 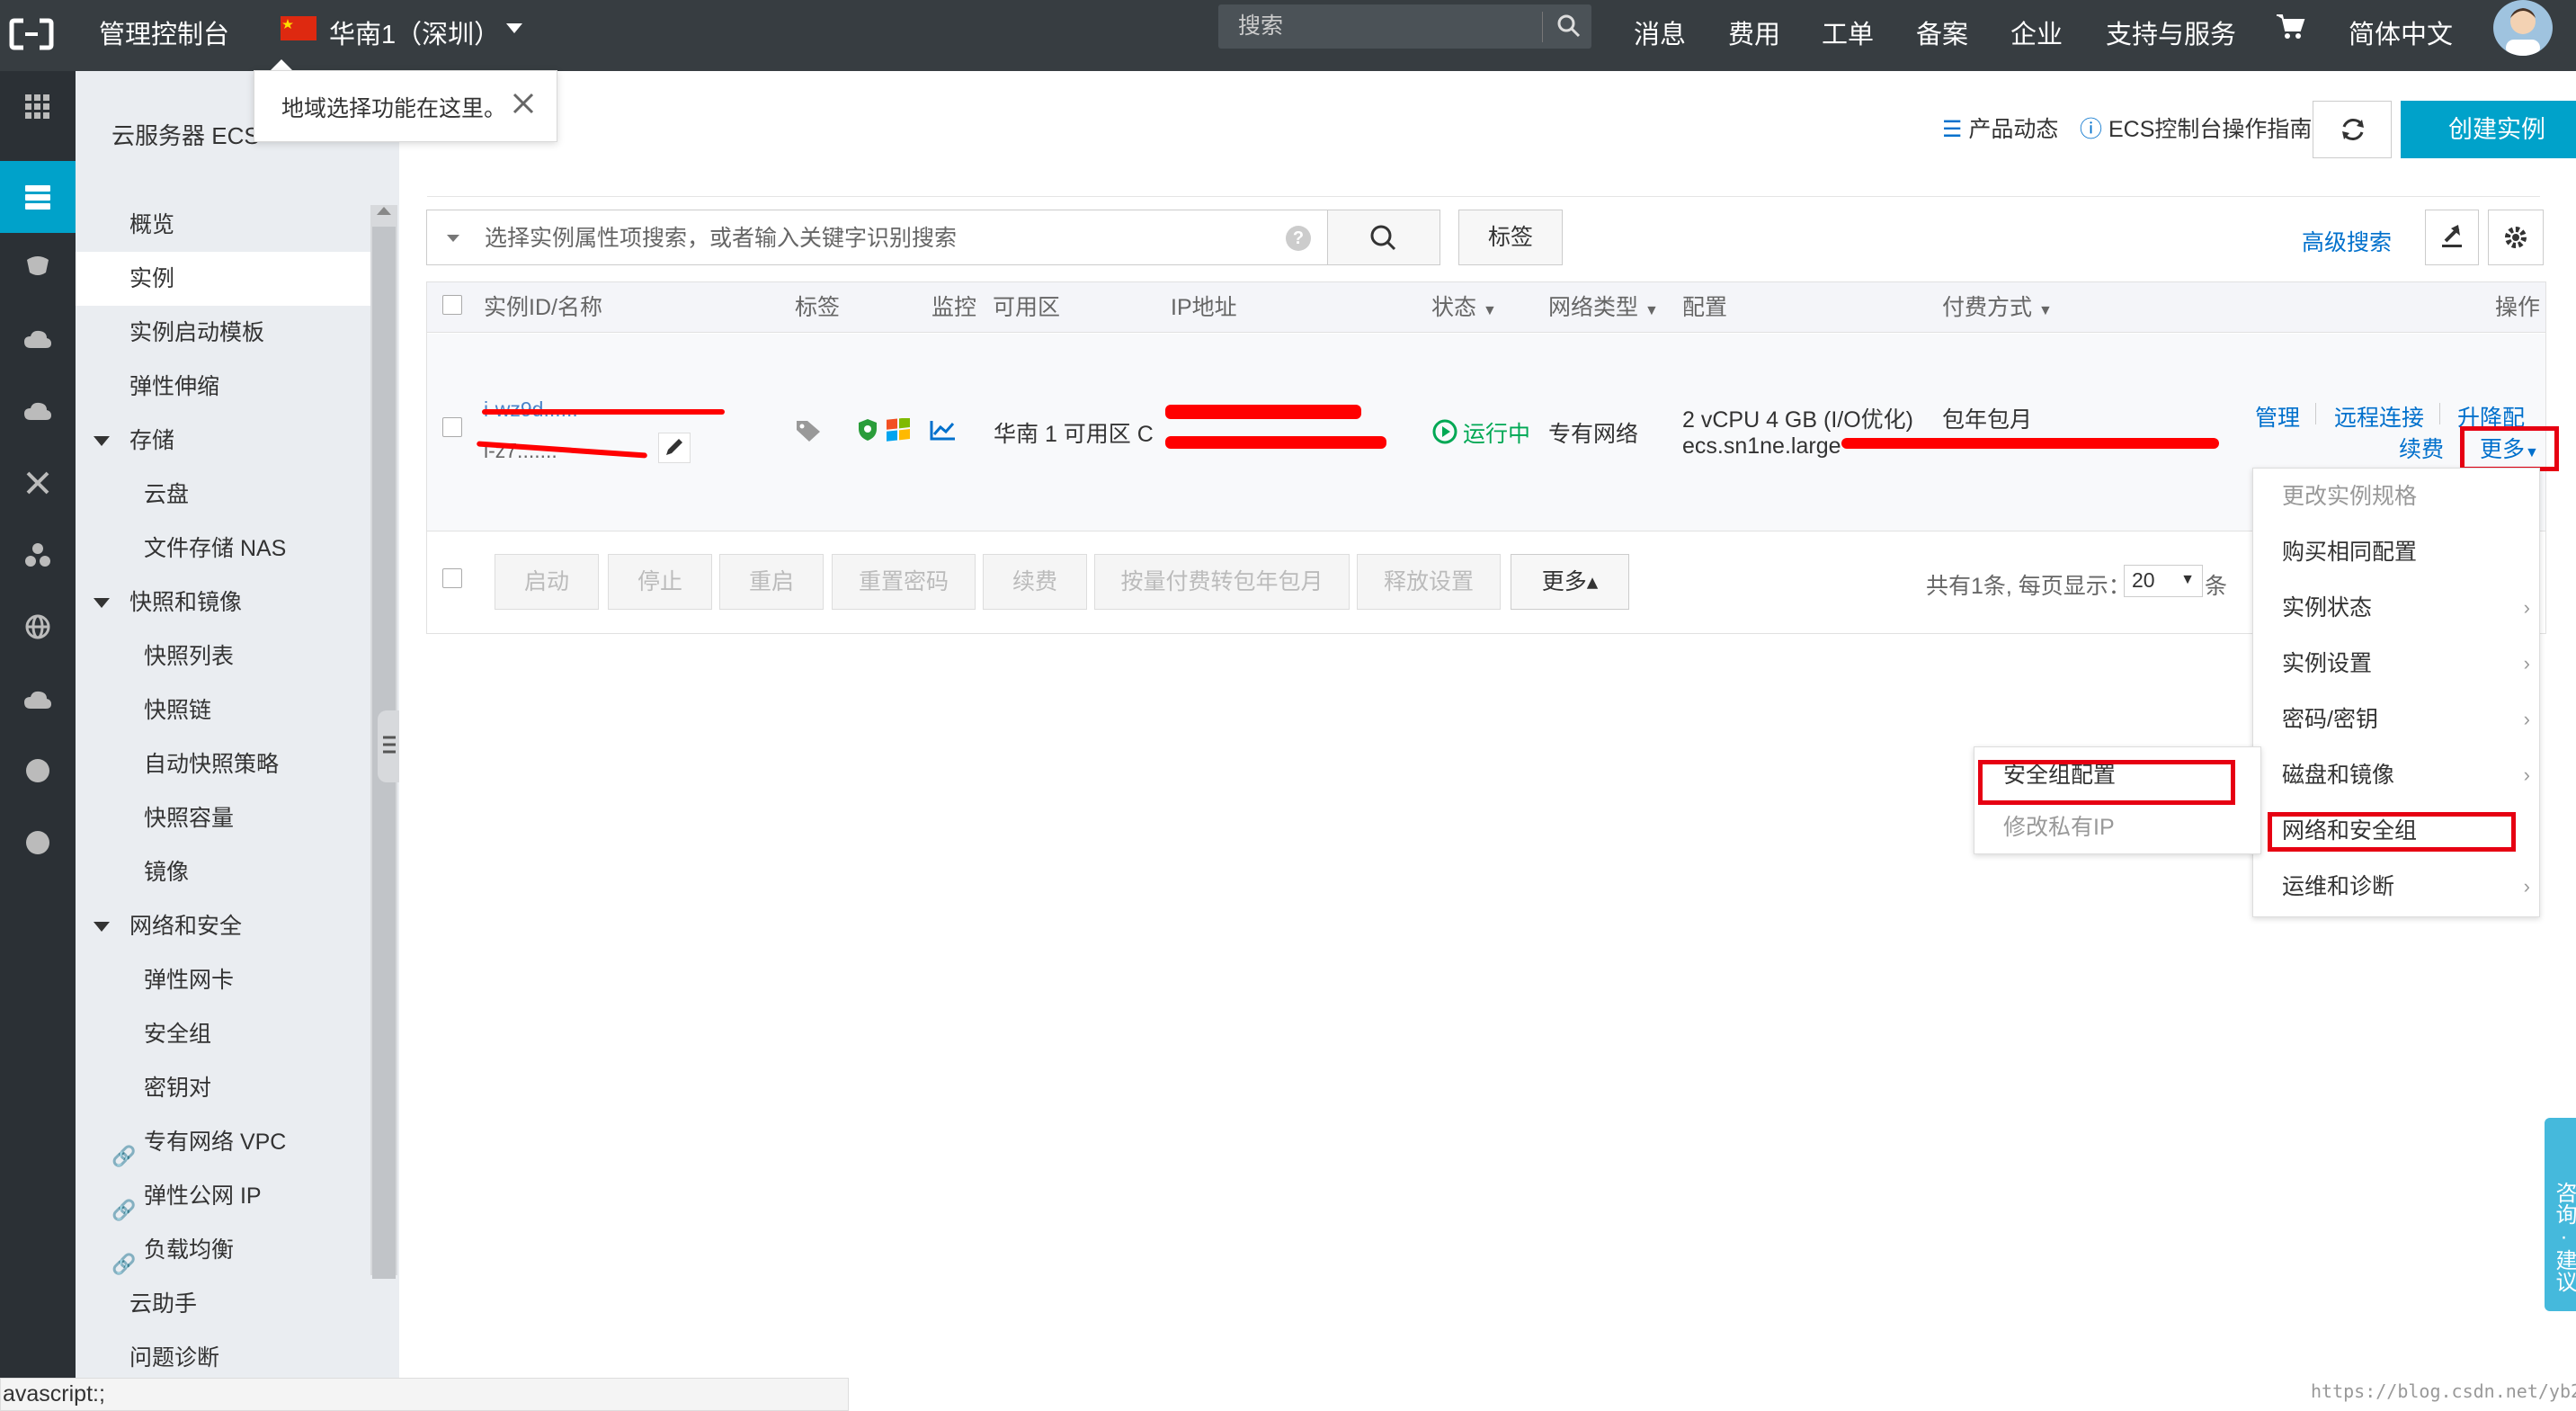 What do you see at coordinates (223, 1088) in the screenshot?
I see `sidebar-item-keypairs: 密钥对` at bounding box center [223, 1088].